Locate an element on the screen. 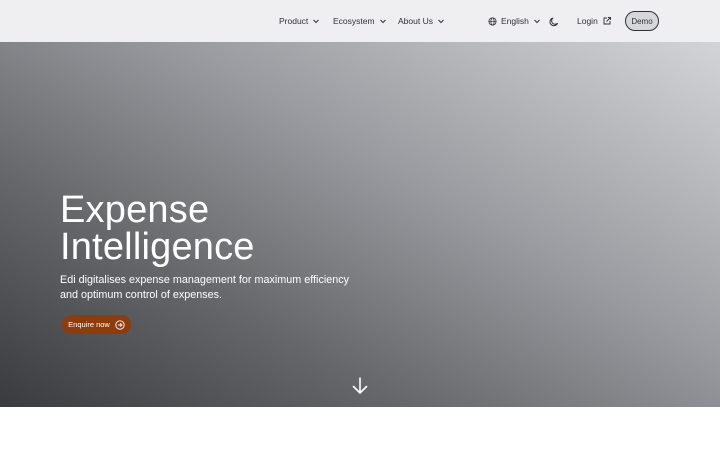  demo-button: Demo is located at coordinates (642, 21).